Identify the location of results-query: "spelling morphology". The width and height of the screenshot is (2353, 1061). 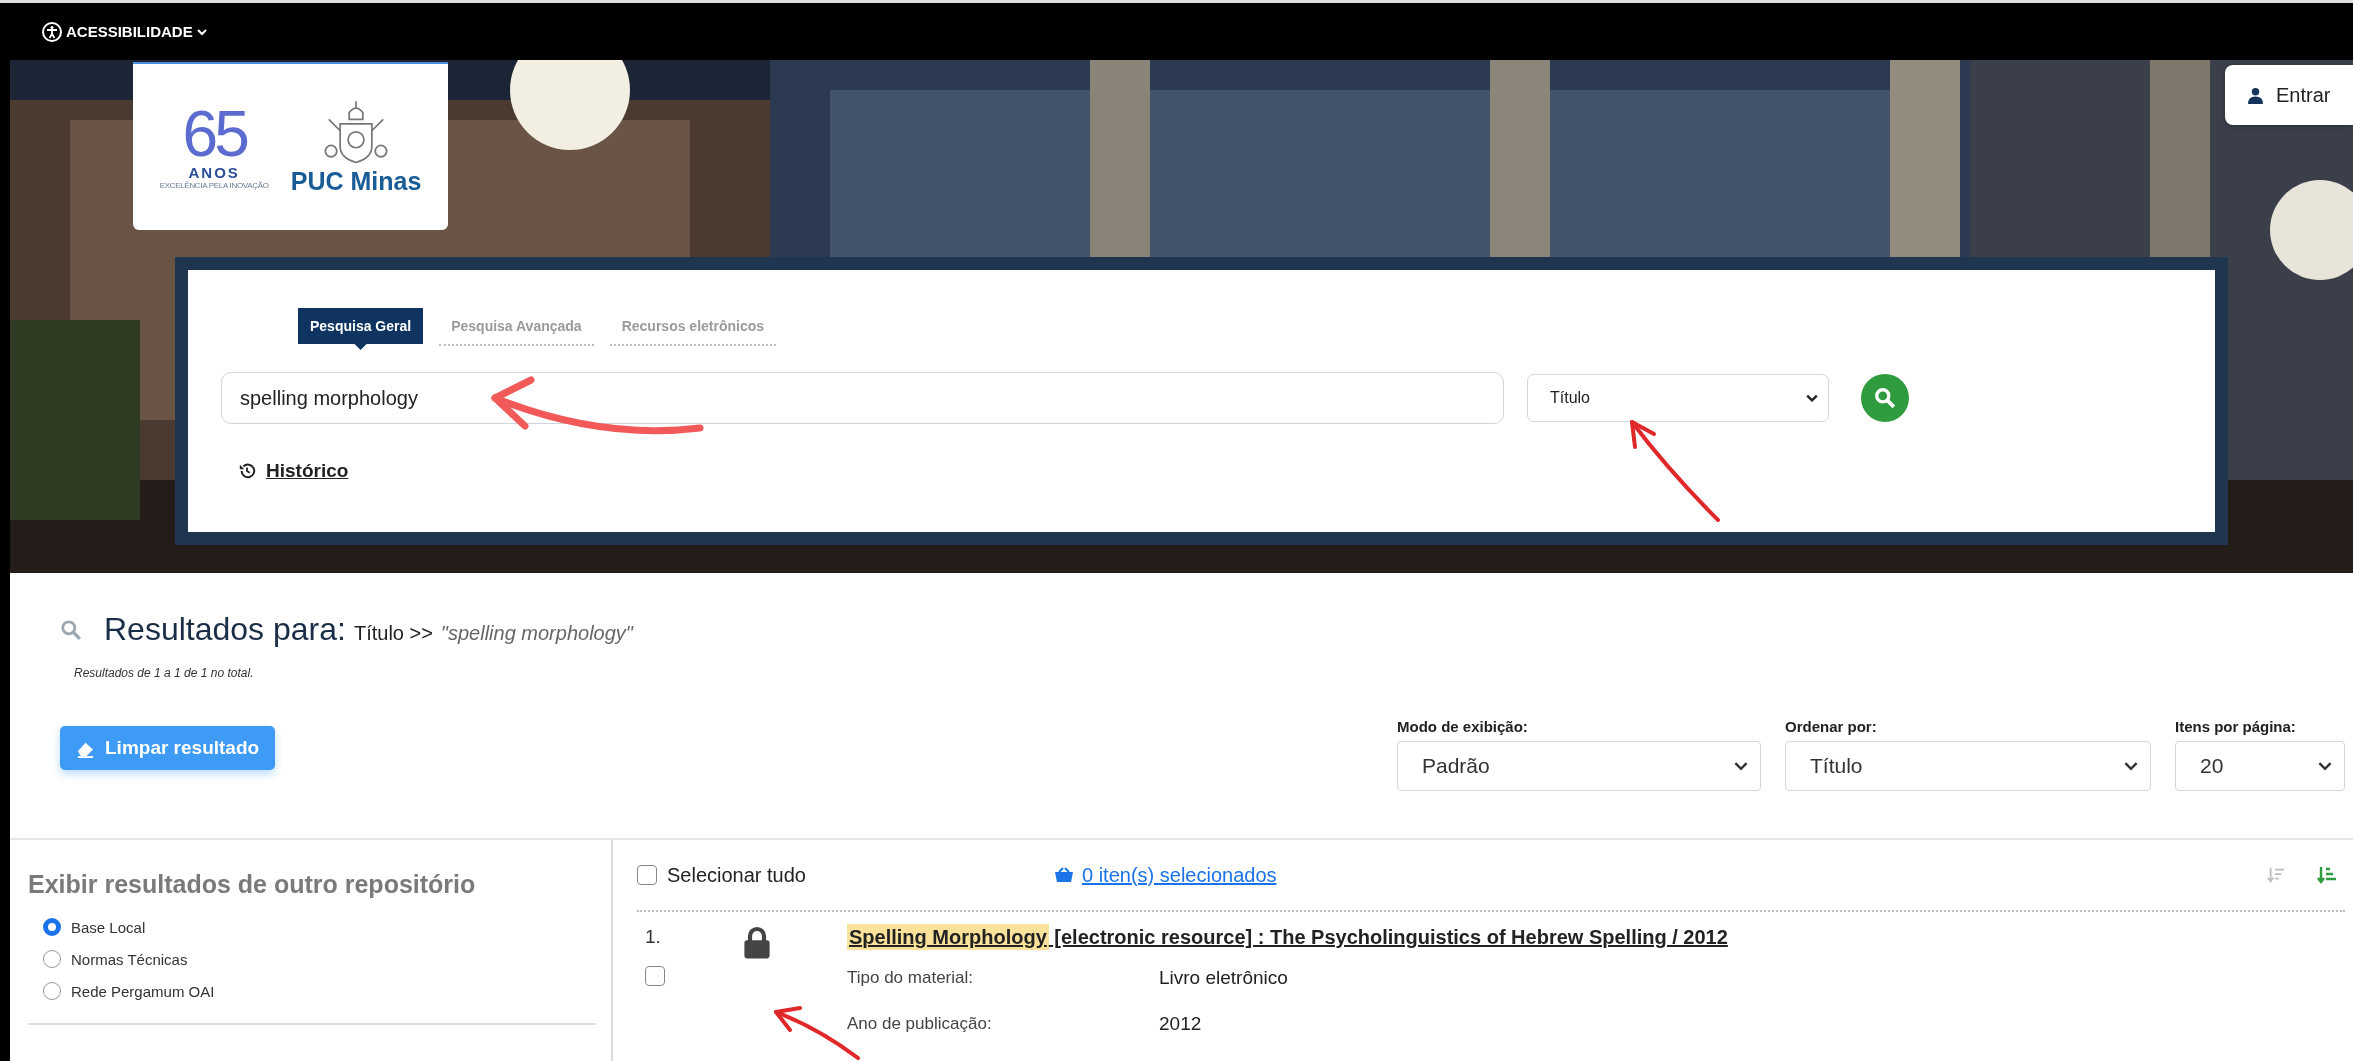
(536, 633).